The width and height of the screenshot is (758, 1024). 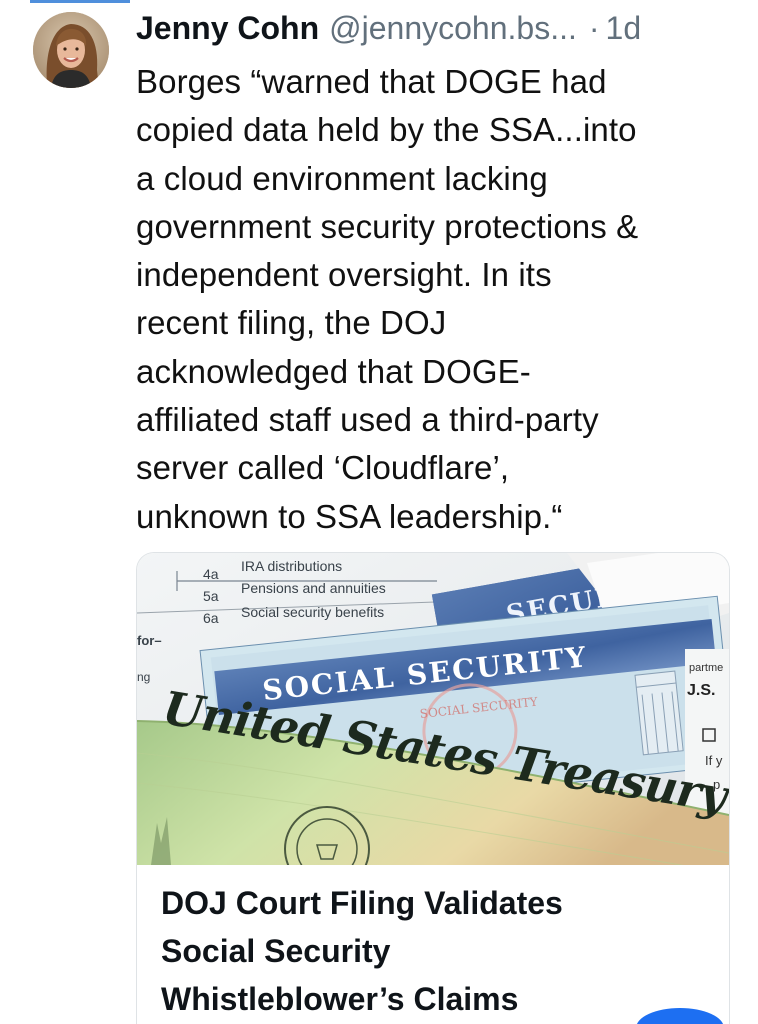 I want to click on post-header: Jenny Cohn @jennycohn.bs... · 1d, so click(x=436, y=28).